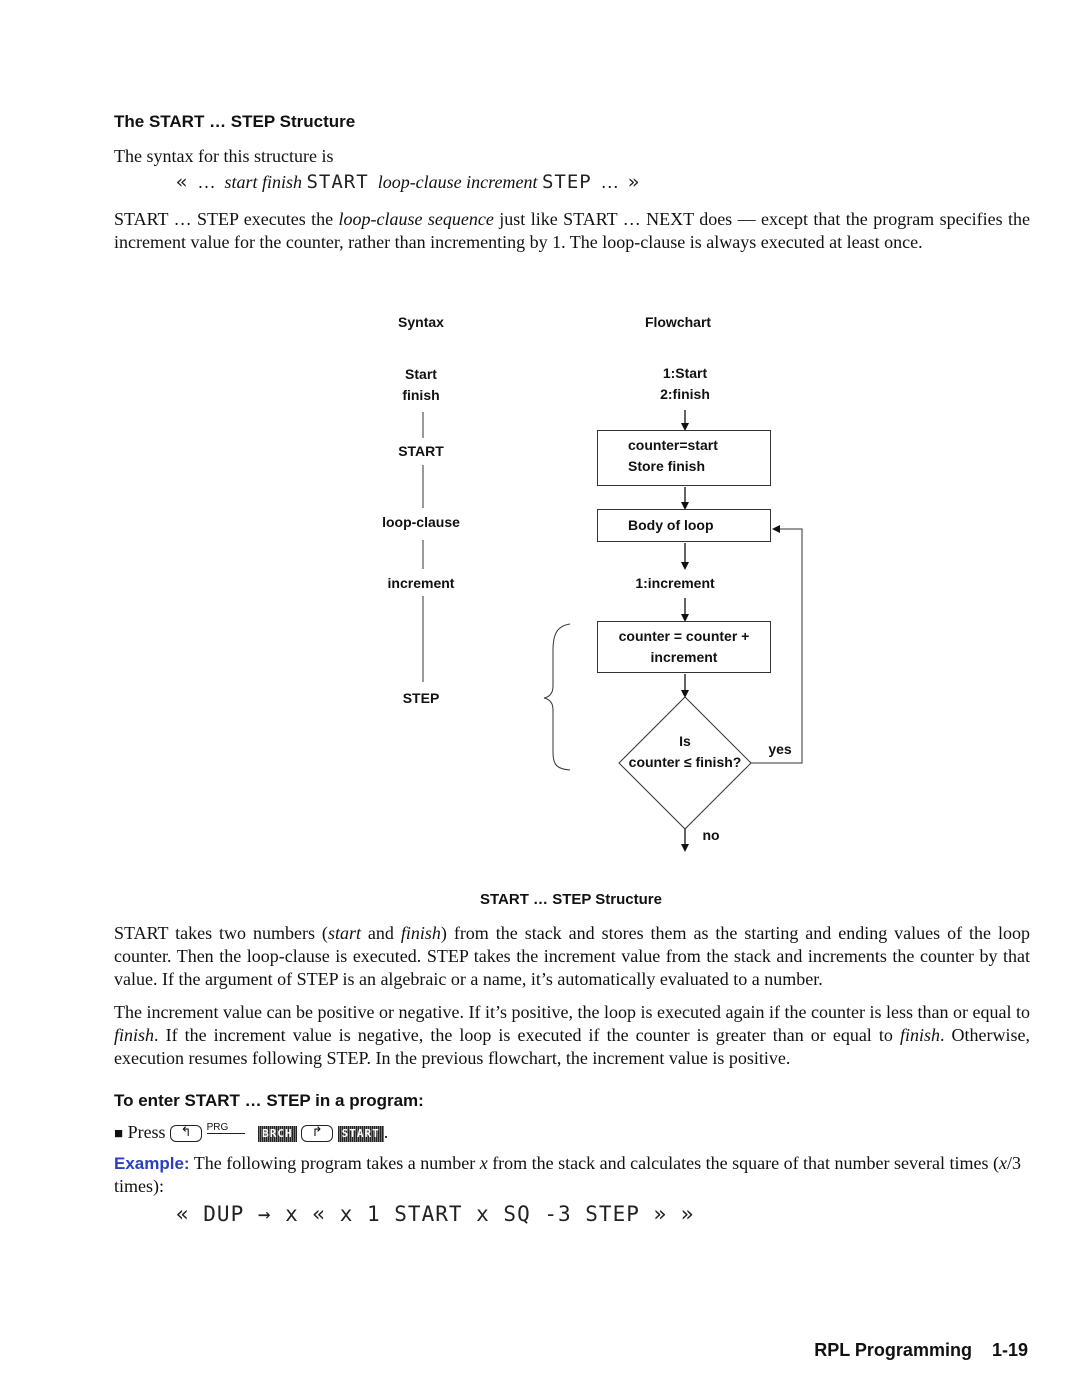 This screenshot has width=1080, height=1397. What do you see at coordinates (1009, 1350) in the screenshot?
I see `page-number: 1-19` at bounding box center [1009, 1350].